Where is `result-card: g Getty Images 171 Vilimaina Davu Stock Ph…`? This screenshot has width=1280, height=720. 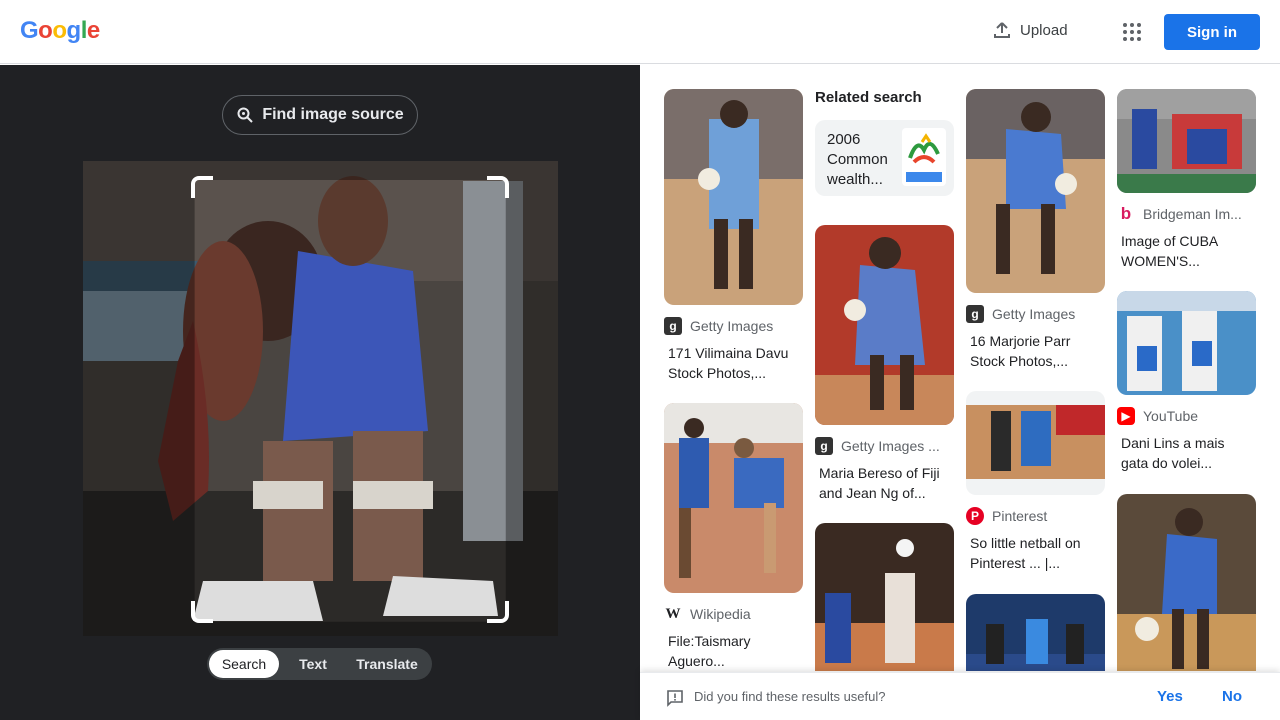
result-card: g Getty Images 171 Vilimaina Davu Stock Ph… is located at coordinates (733, 236).